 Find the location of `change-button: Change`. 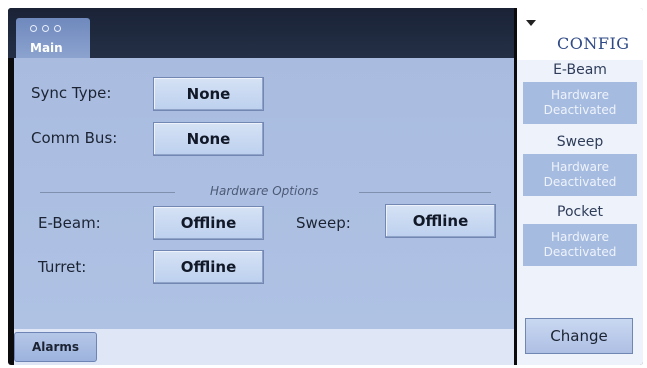

change-button: Change is located at coordinates (579, 336).